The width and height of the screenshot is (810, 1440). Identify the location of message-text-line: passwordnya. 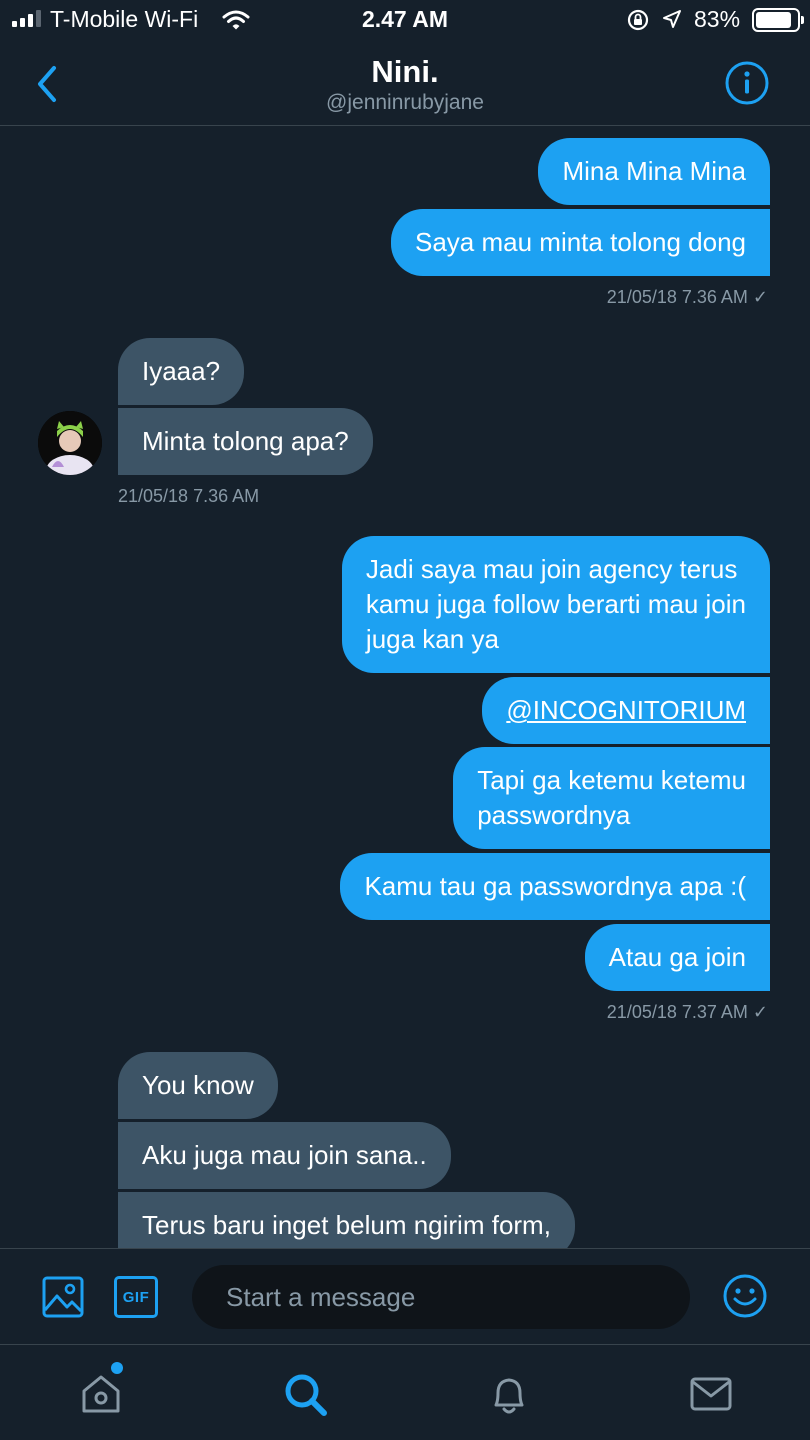
(554, 815).